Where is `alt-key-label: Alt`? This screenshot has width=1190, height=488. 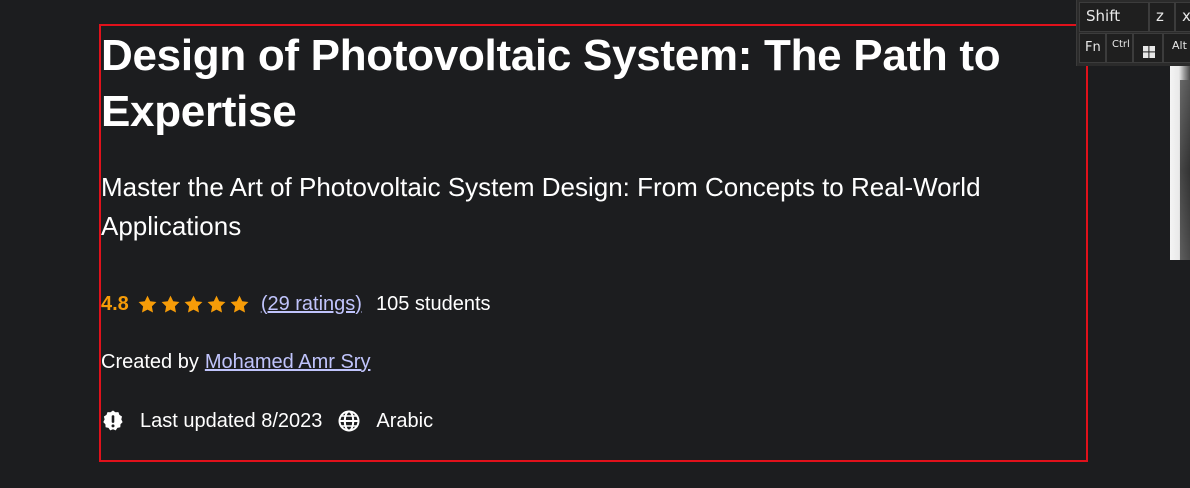 alt-key-label: Alt is located at coordinates (1179, 45).